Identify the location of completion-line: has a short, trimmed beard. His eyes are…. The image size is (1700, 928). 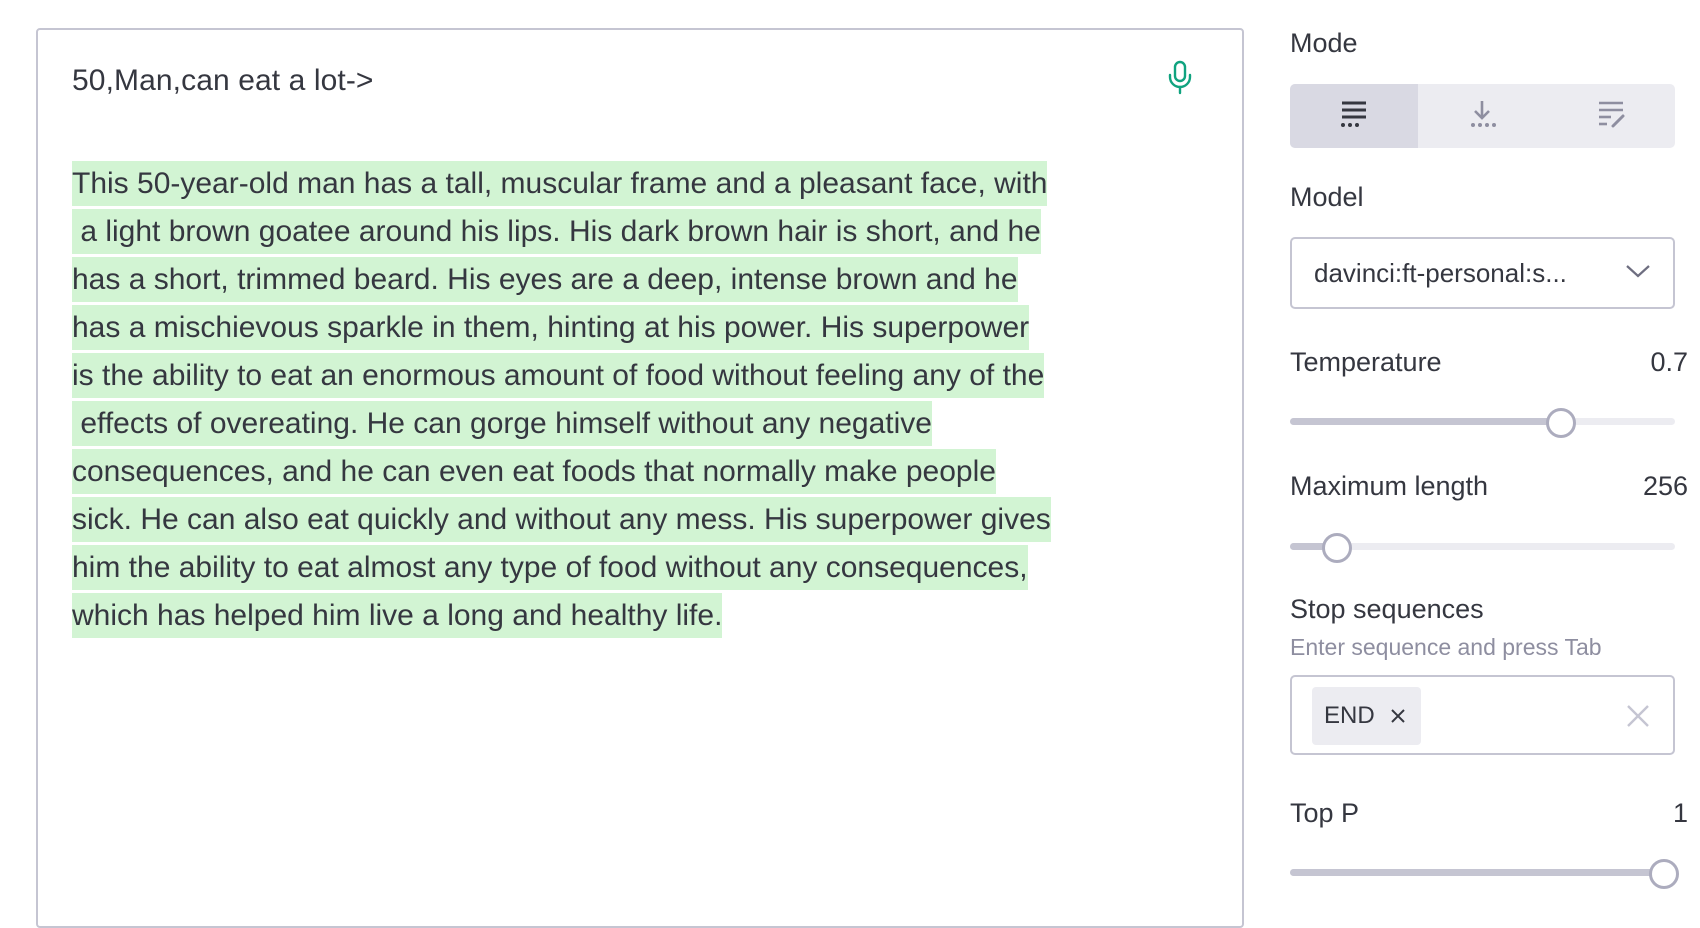
(545, 279).